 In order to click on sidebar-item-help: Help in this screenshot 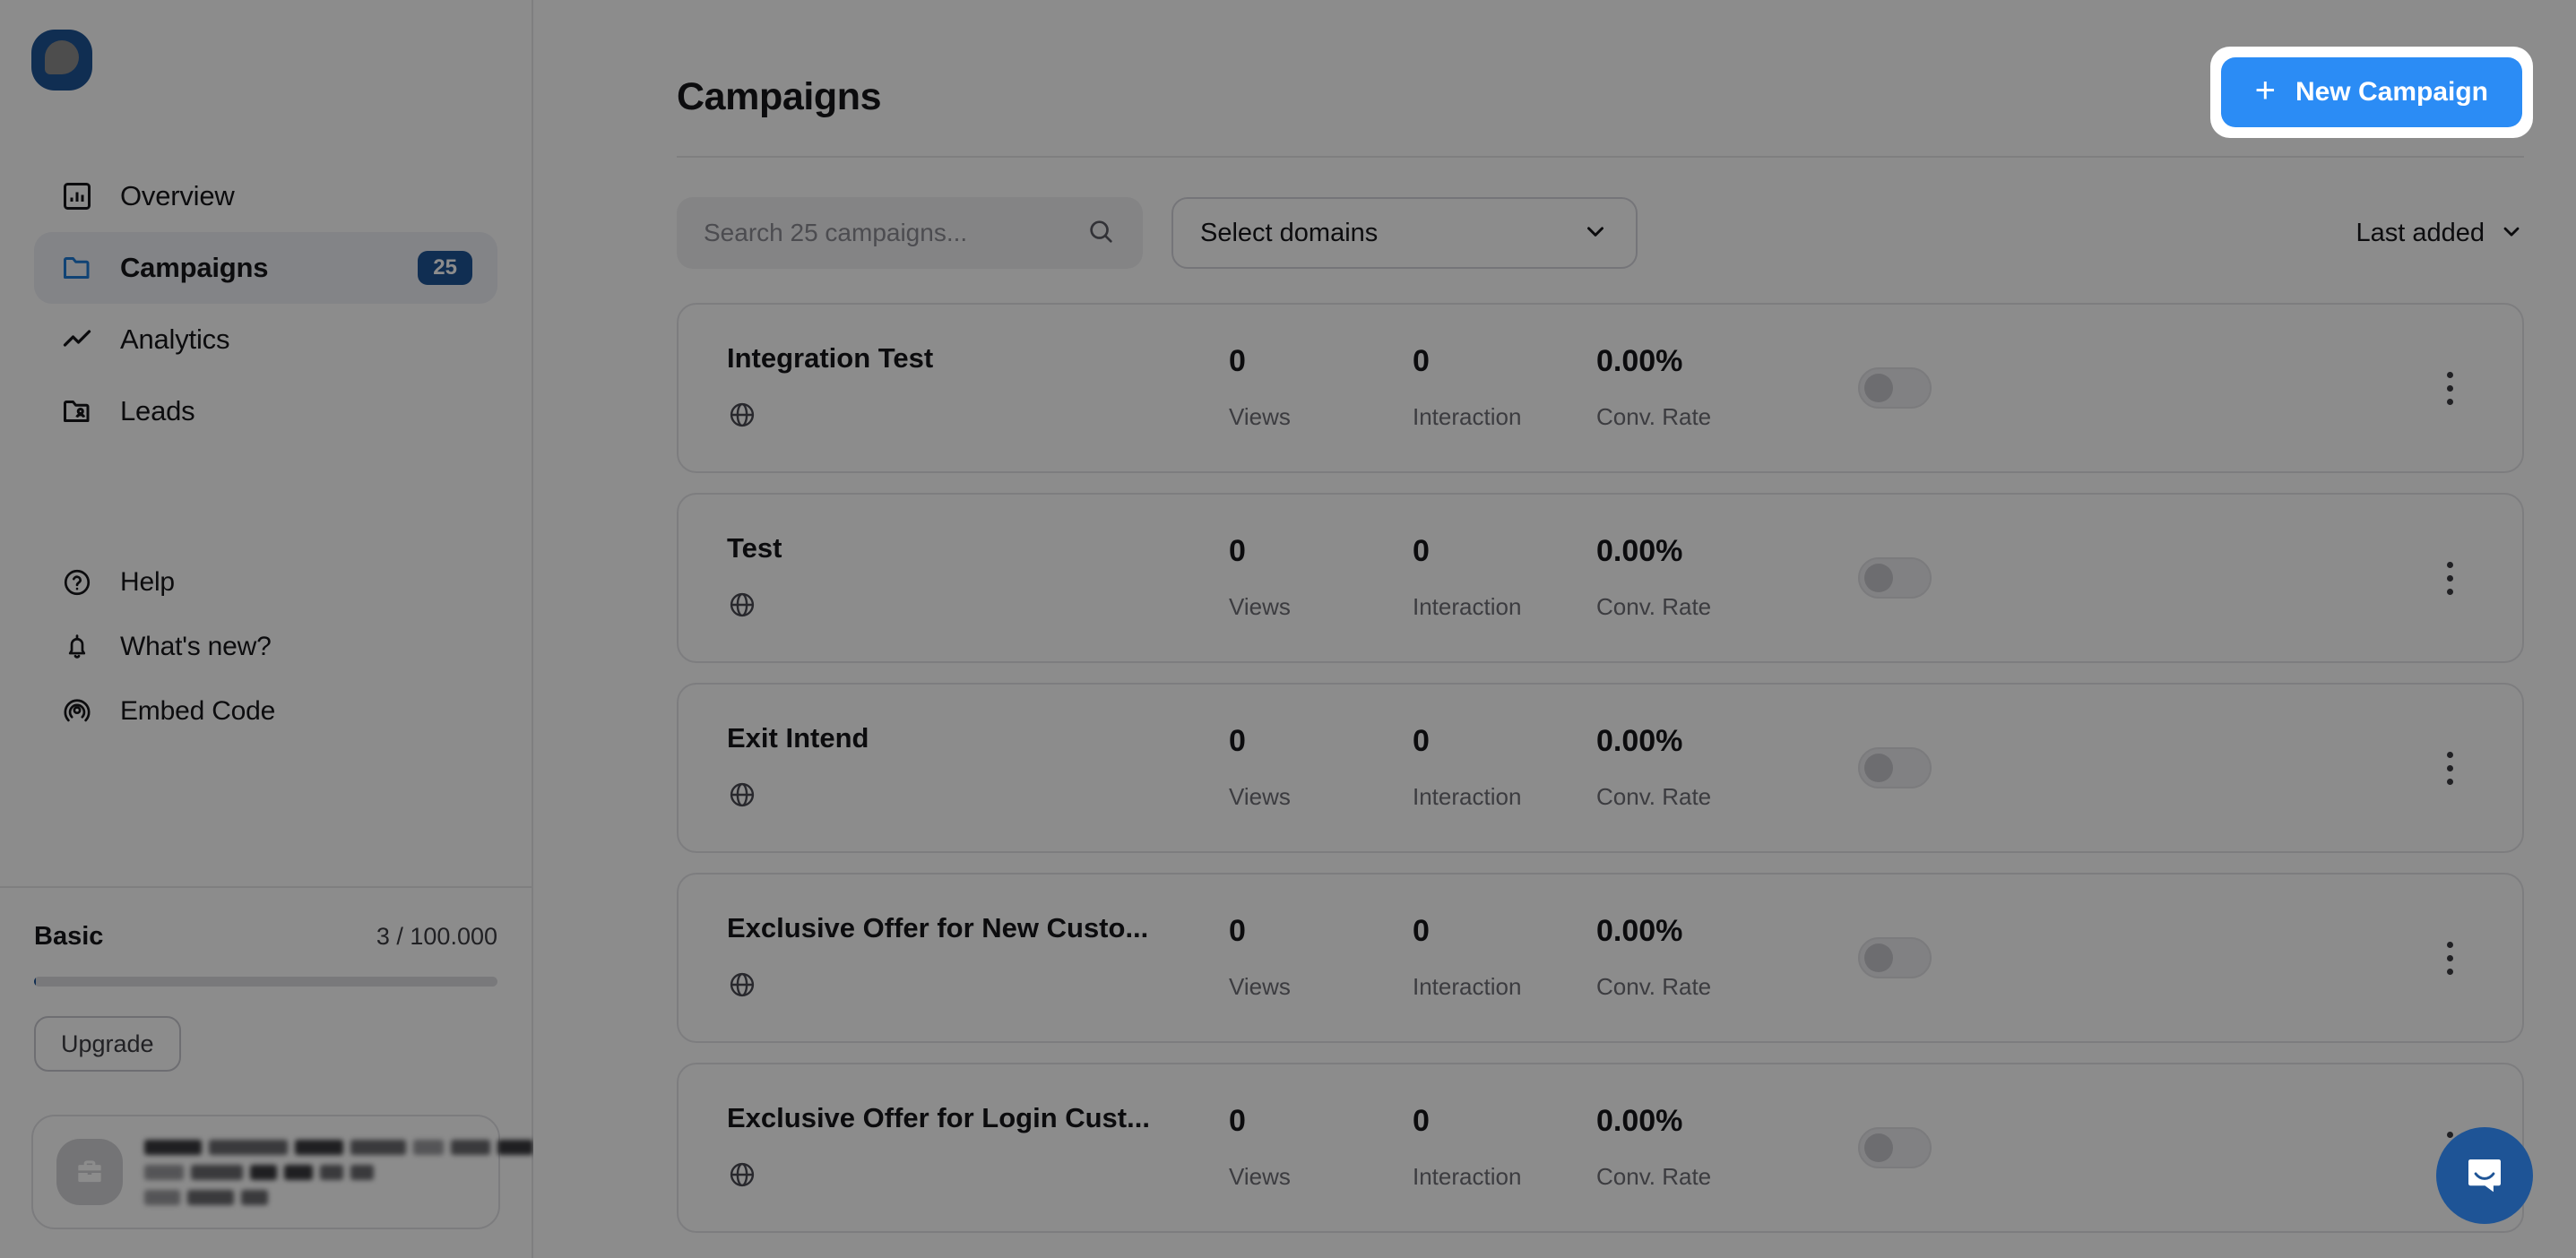, I will do `click(265, 582)`.